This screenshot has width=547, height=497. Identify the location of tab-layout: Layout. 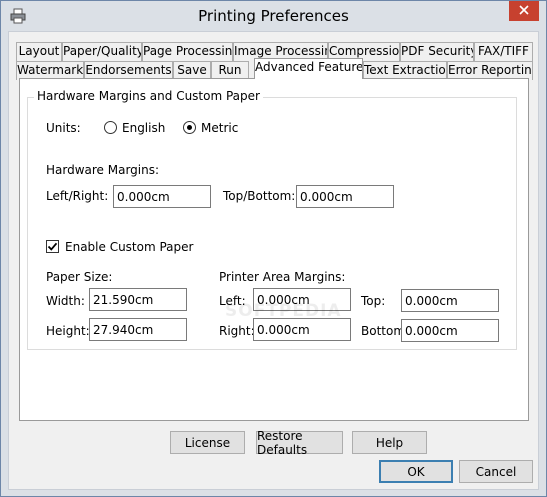
(39, 51).